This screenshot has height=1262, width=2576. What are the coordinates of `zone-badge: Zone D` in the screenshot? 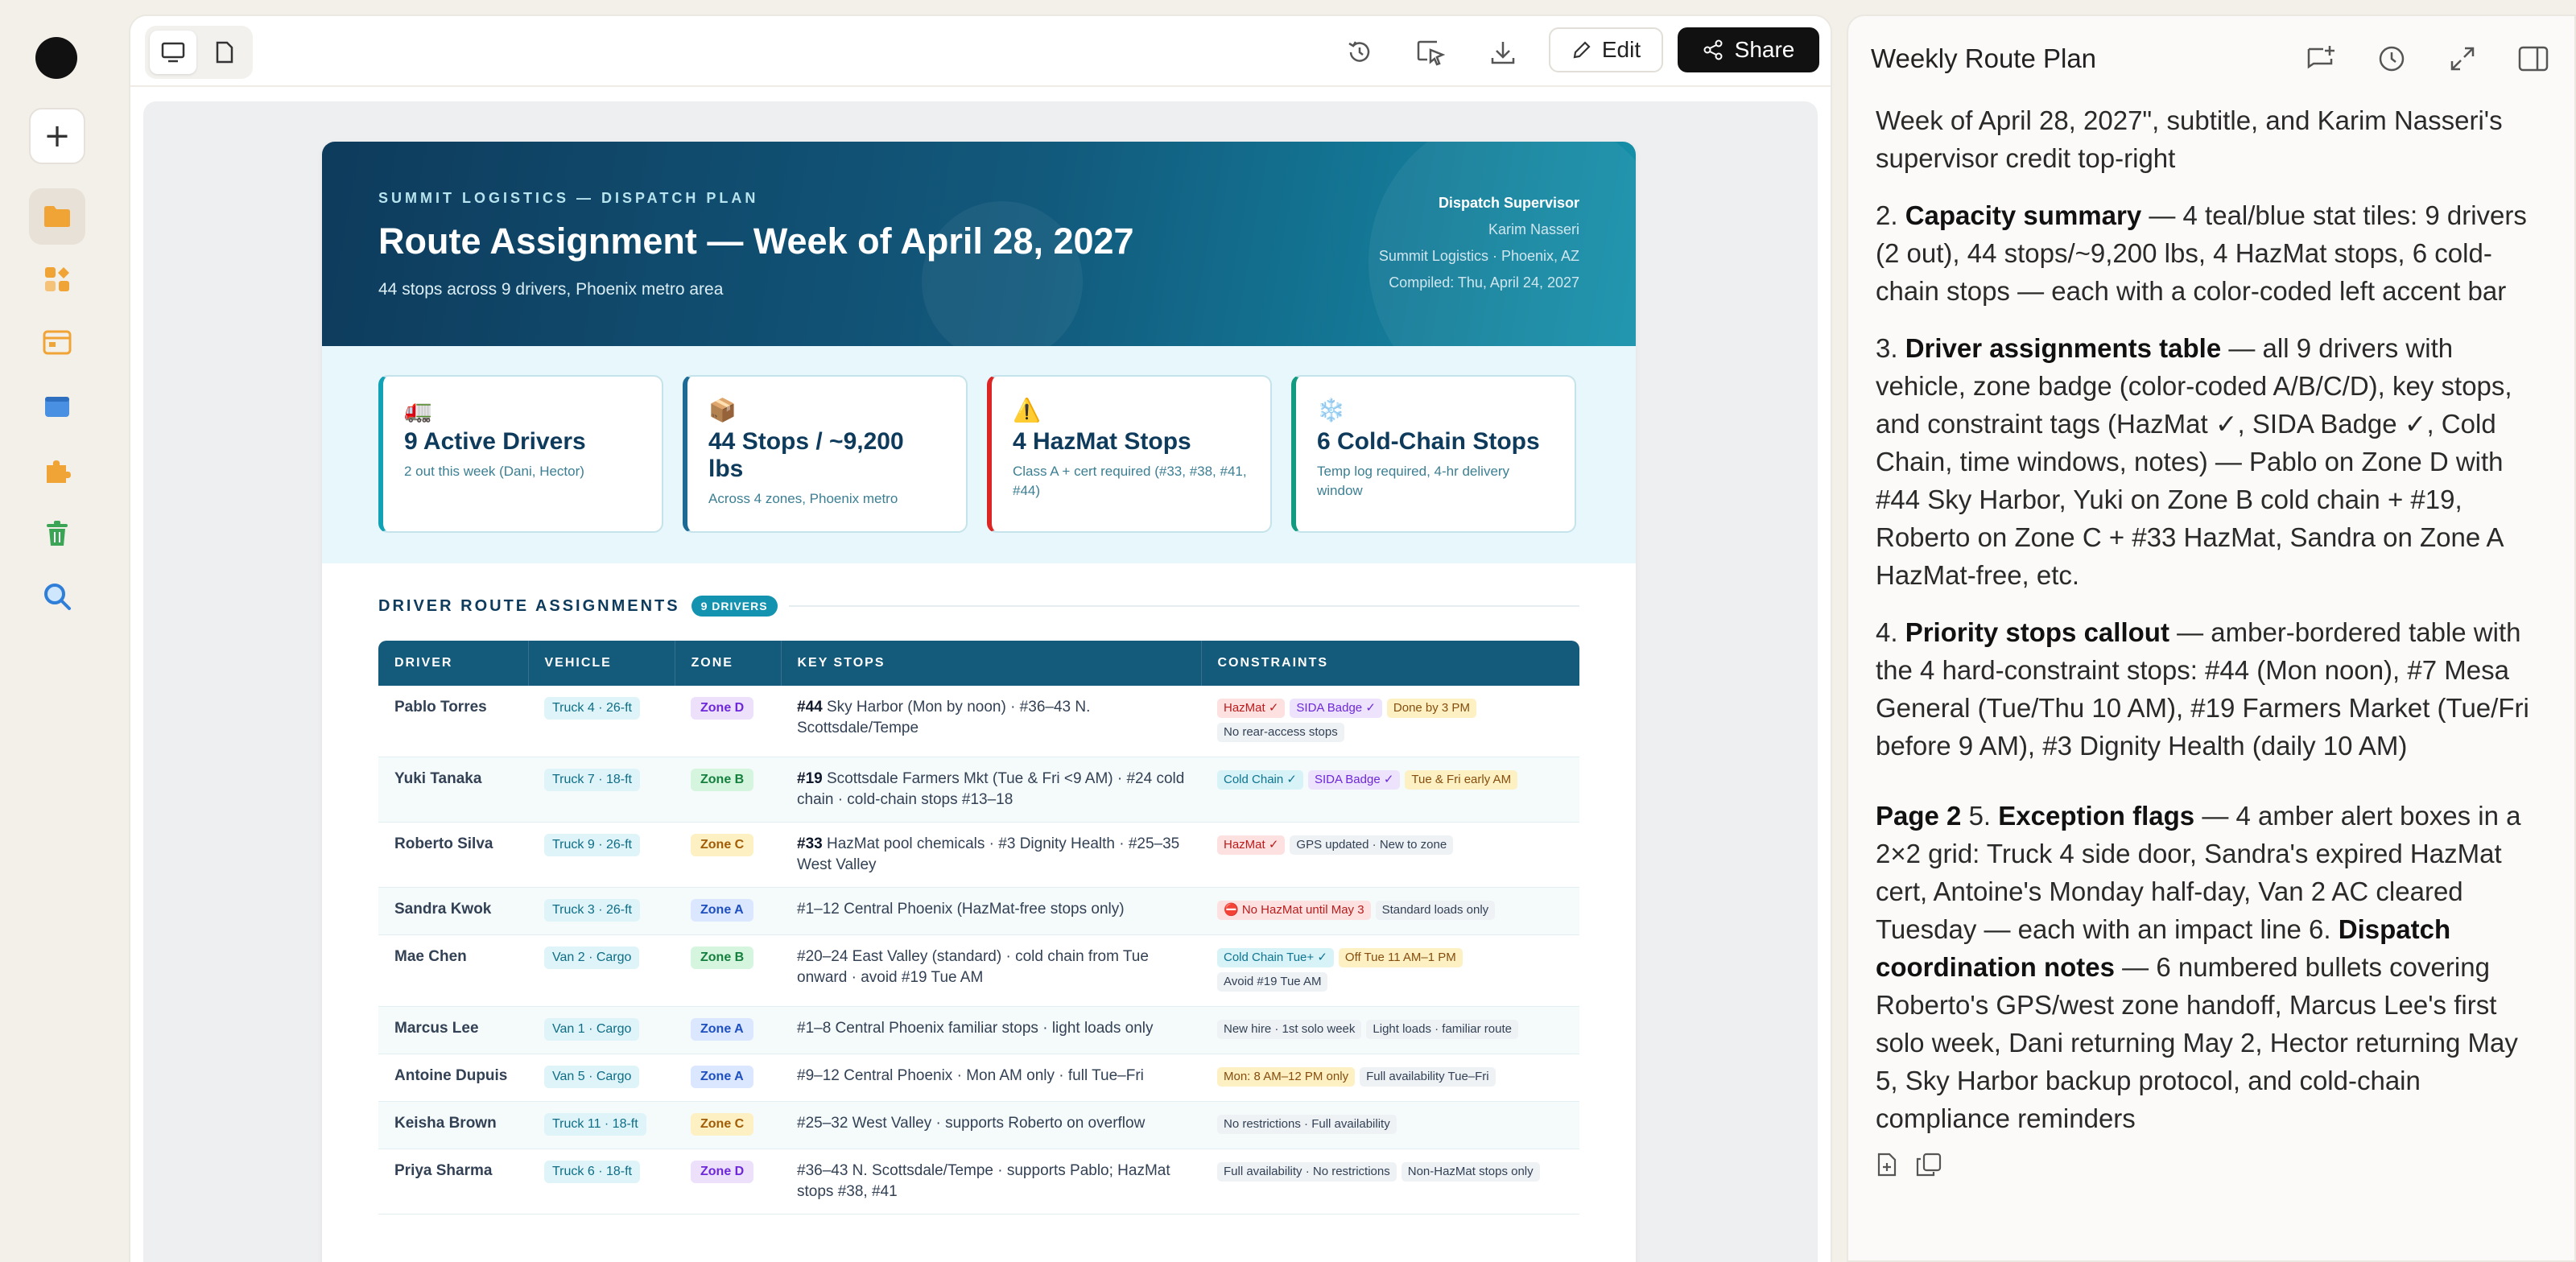 It's located at (722, 1172).